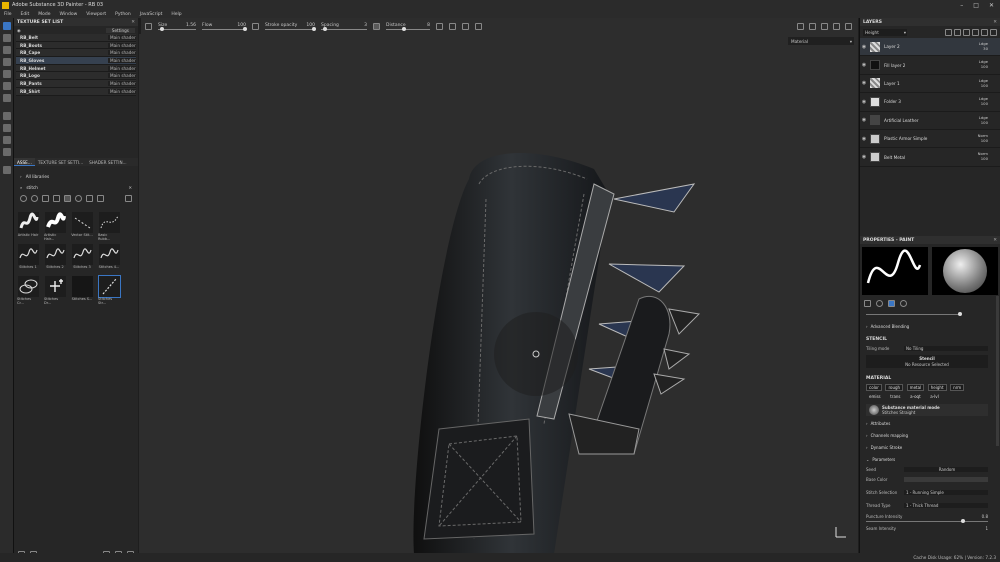 This screenshot has height=562, width=1000. What do you see at coordinates (148, 26) in the screenshot?
I see `brush-preset-icon` at bounding box center [148, 26].